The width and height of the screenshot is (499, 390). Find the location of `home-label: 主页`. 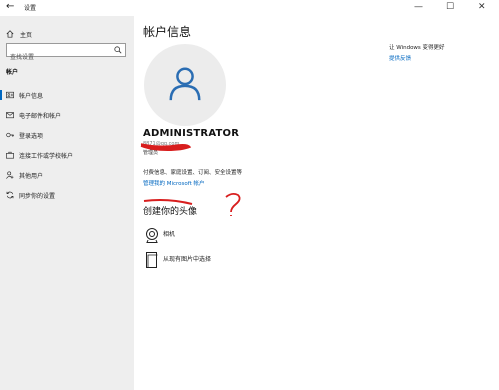

home-label: 主页 is located at coordinates (26, 35).